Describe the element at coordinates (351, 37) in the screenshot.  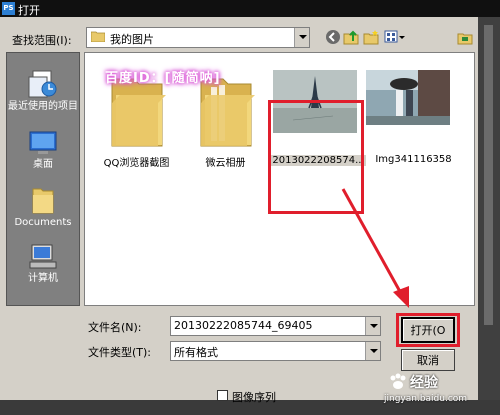
I see `up-folder-icon` at that location.